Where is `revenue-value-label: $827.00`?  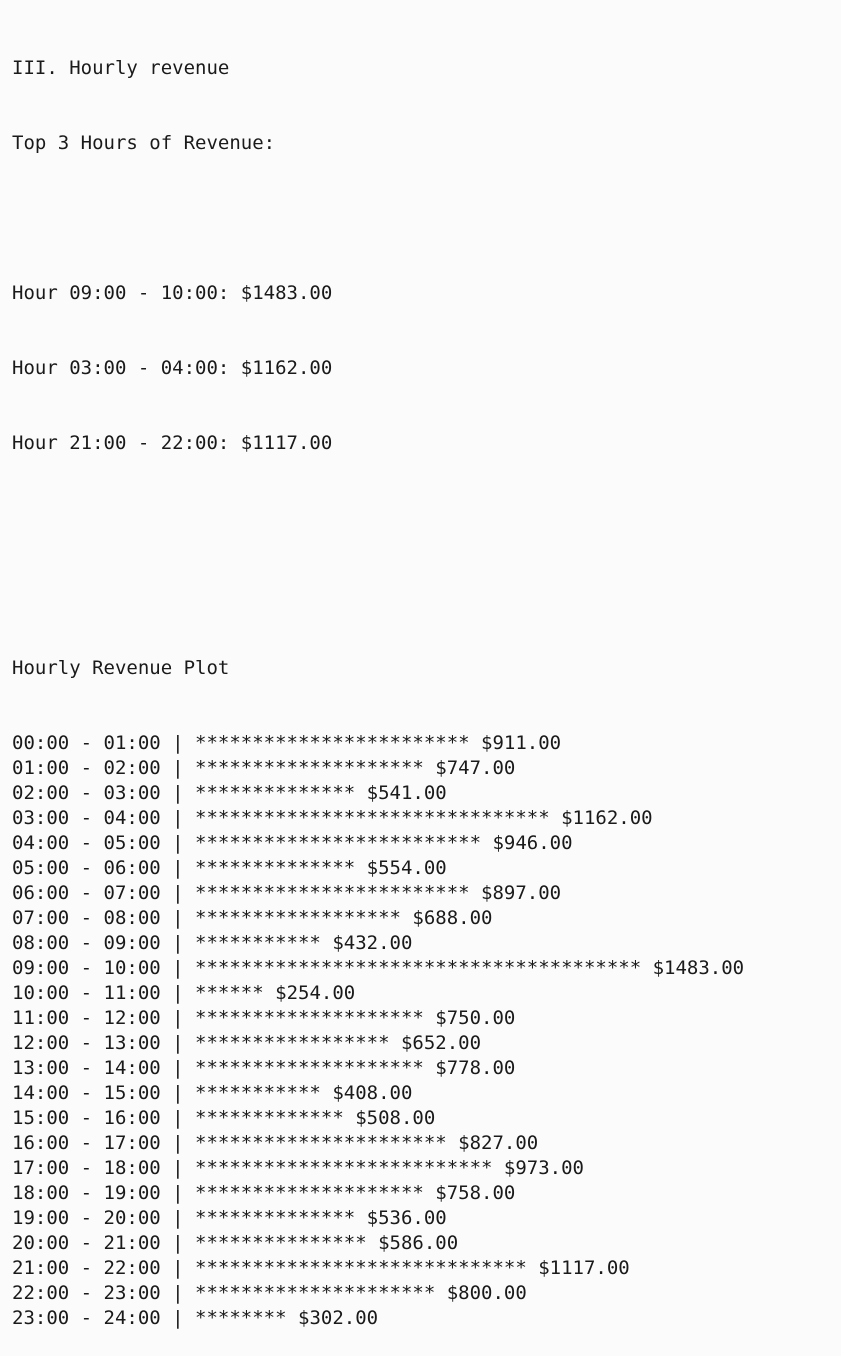 revenue-value-label: $827.00 is located at coordinates (492, 1143).